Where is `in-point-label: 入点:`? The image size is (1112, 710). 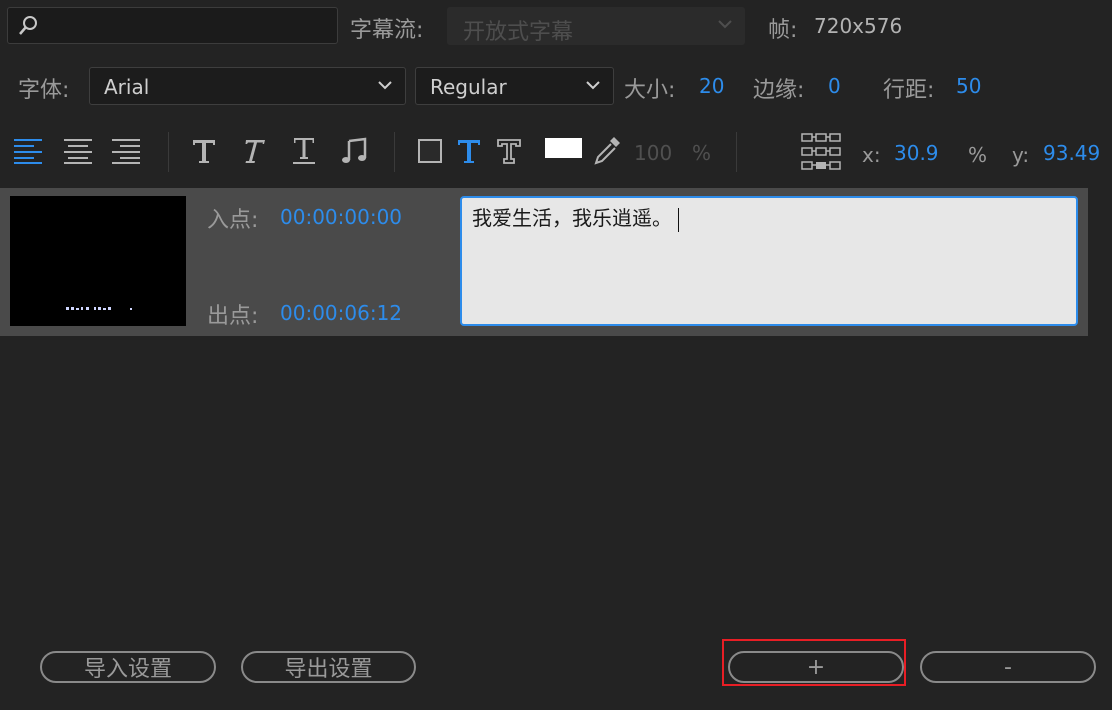
in-point-label: 入点: is located at coordinates (233, 220).